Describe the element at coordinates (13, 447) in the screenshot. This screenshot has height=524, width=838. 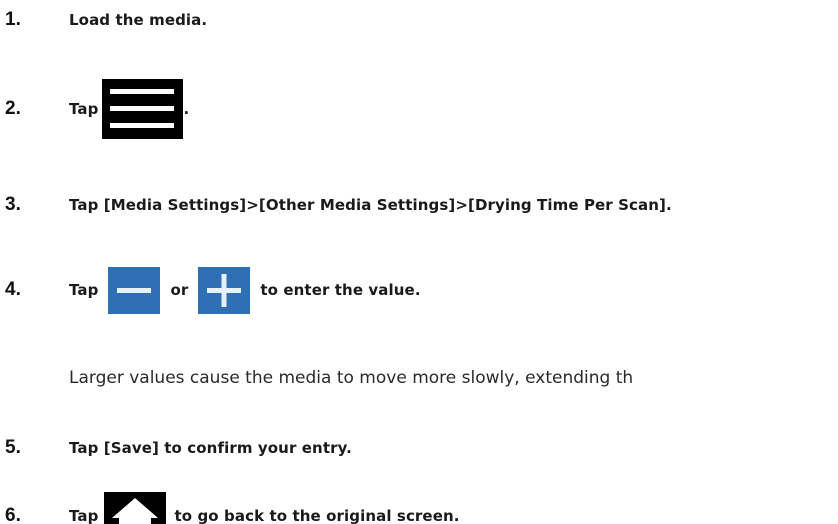
I see `step-number: 5.` at that location.